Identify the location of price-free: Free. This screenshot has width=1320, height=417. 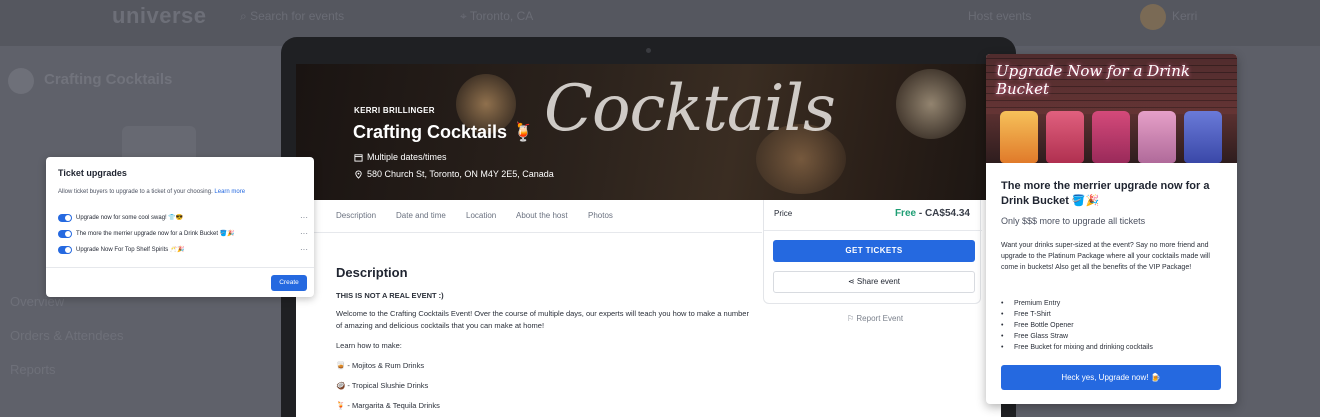
(905, 213).